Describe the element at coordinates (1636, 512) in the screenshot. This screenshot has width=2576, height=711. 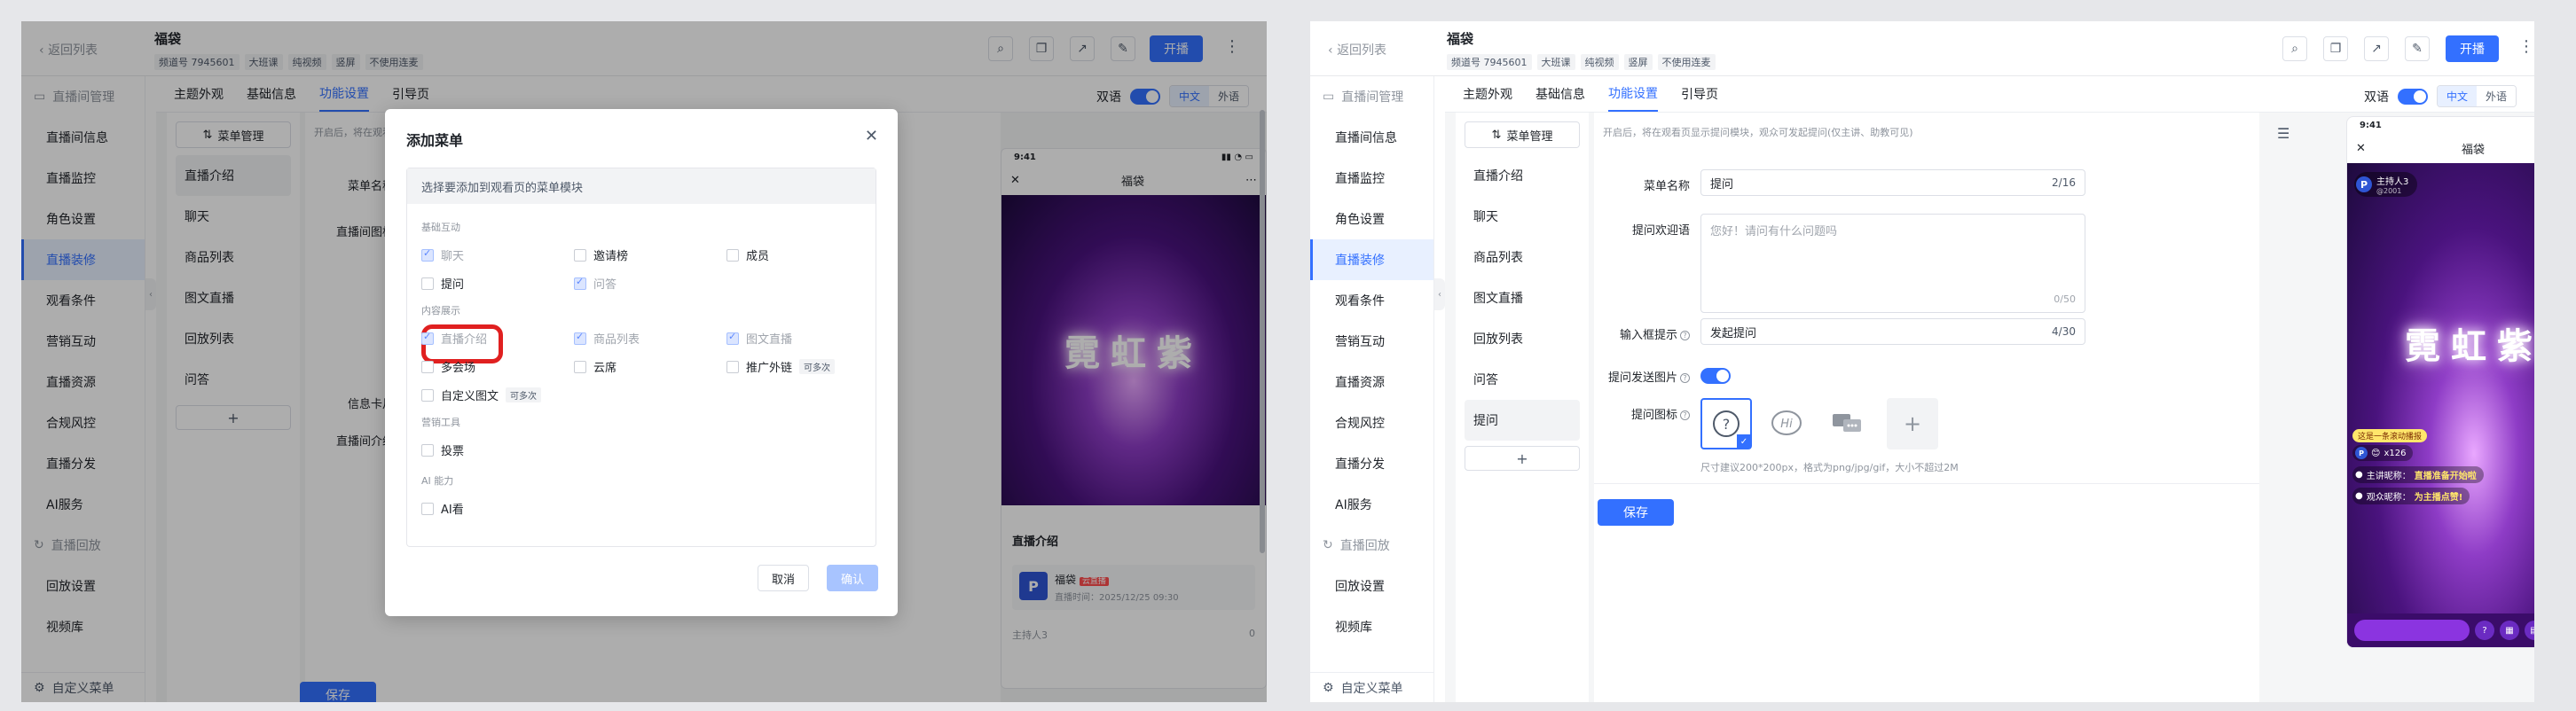
I see `save-button: 保存` at that location.